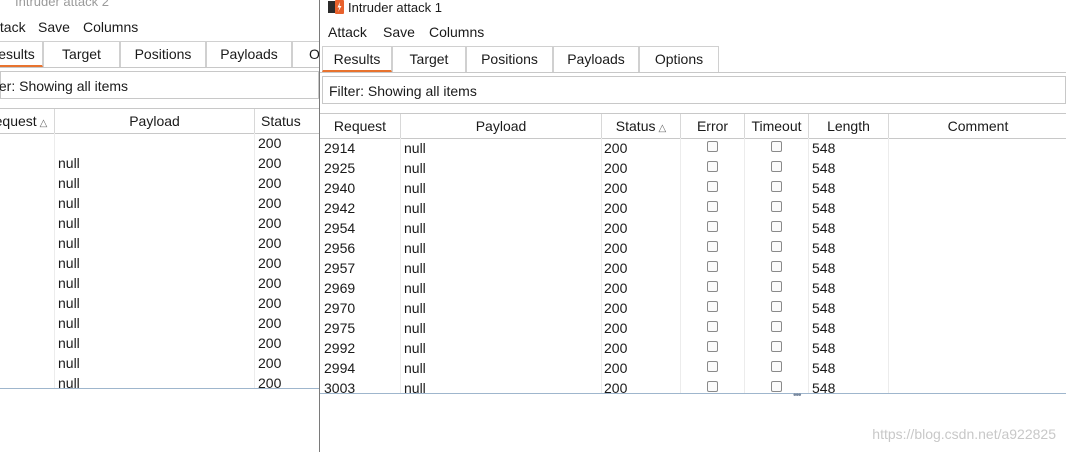 The height and width of the screenshot is (452, 1066). I want to click on tab-options: O, so click(305, 54).